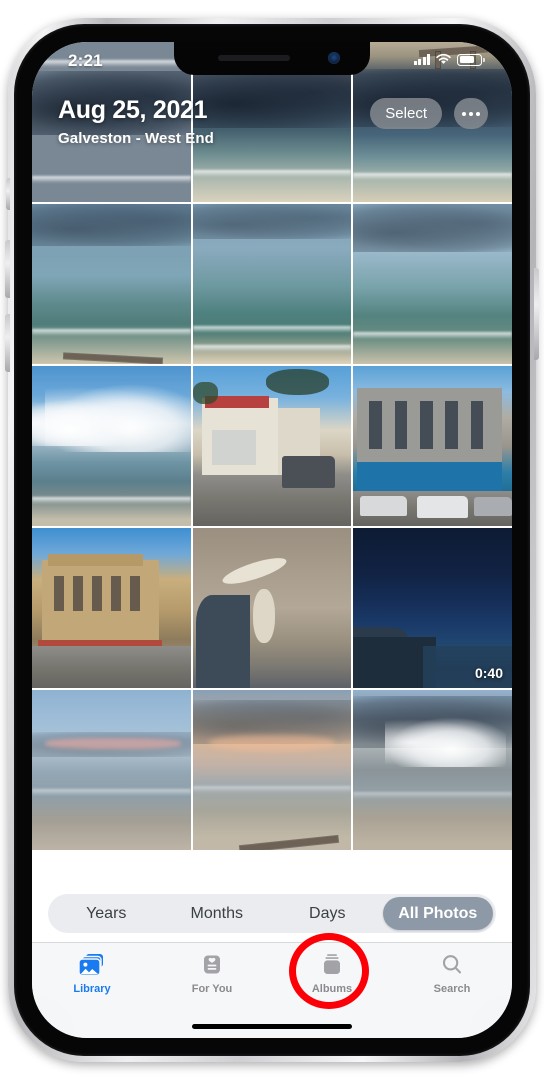 This screenshot has height=1080, width=544. I want to click on timeline-segmented-control: Years Months Days All Photos, so click(272, 913).